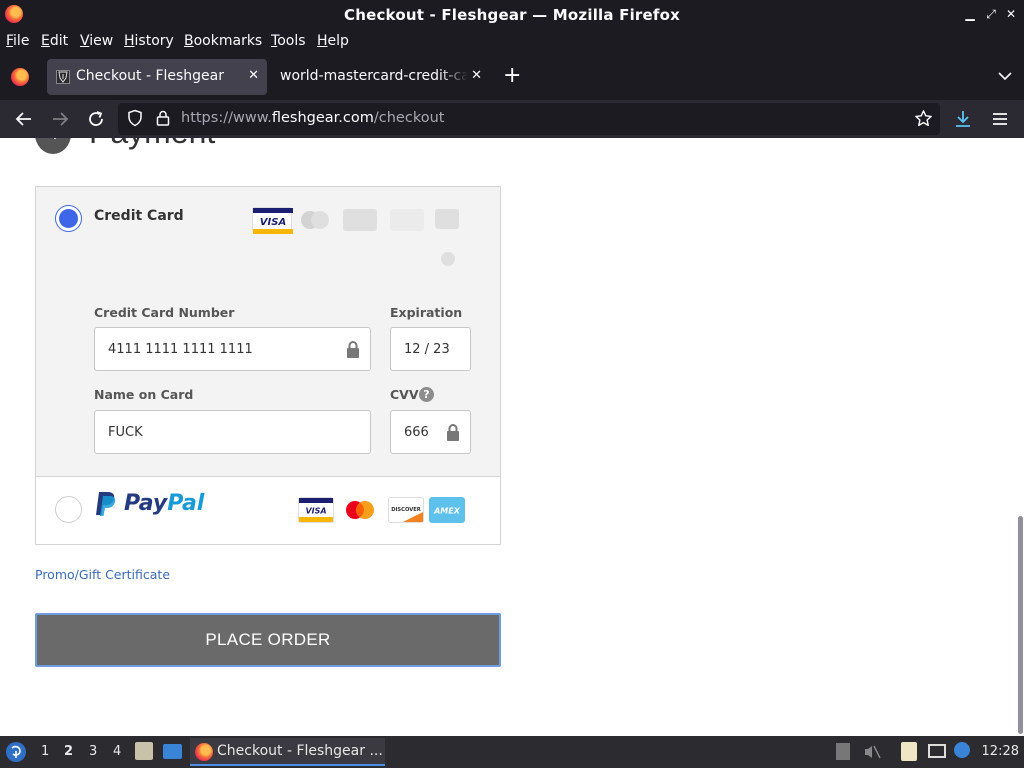 This screenshot has height=768, width=1024. I want to click on card-number-value: 4111 1111 1111 1111, so click(180, 349).